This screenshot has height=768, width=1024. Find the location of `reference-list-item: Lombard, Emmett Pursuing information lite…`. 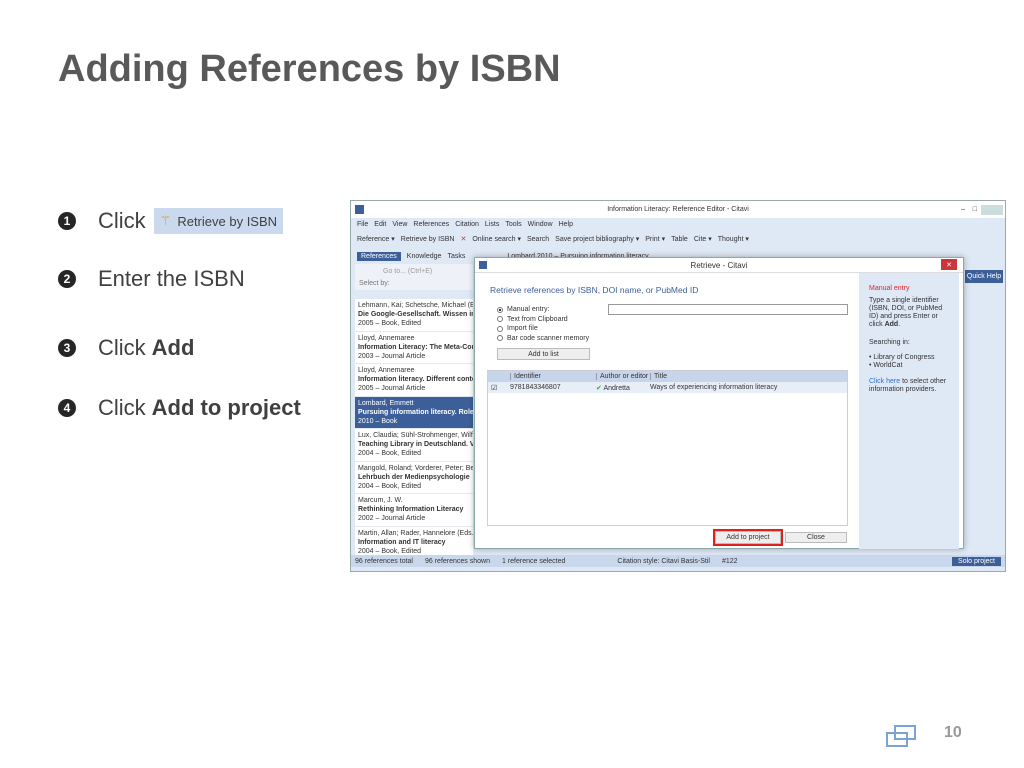

reference-list-item: Lombard, Emmett Pursuing information lite… is located at coordinates (414, 412).